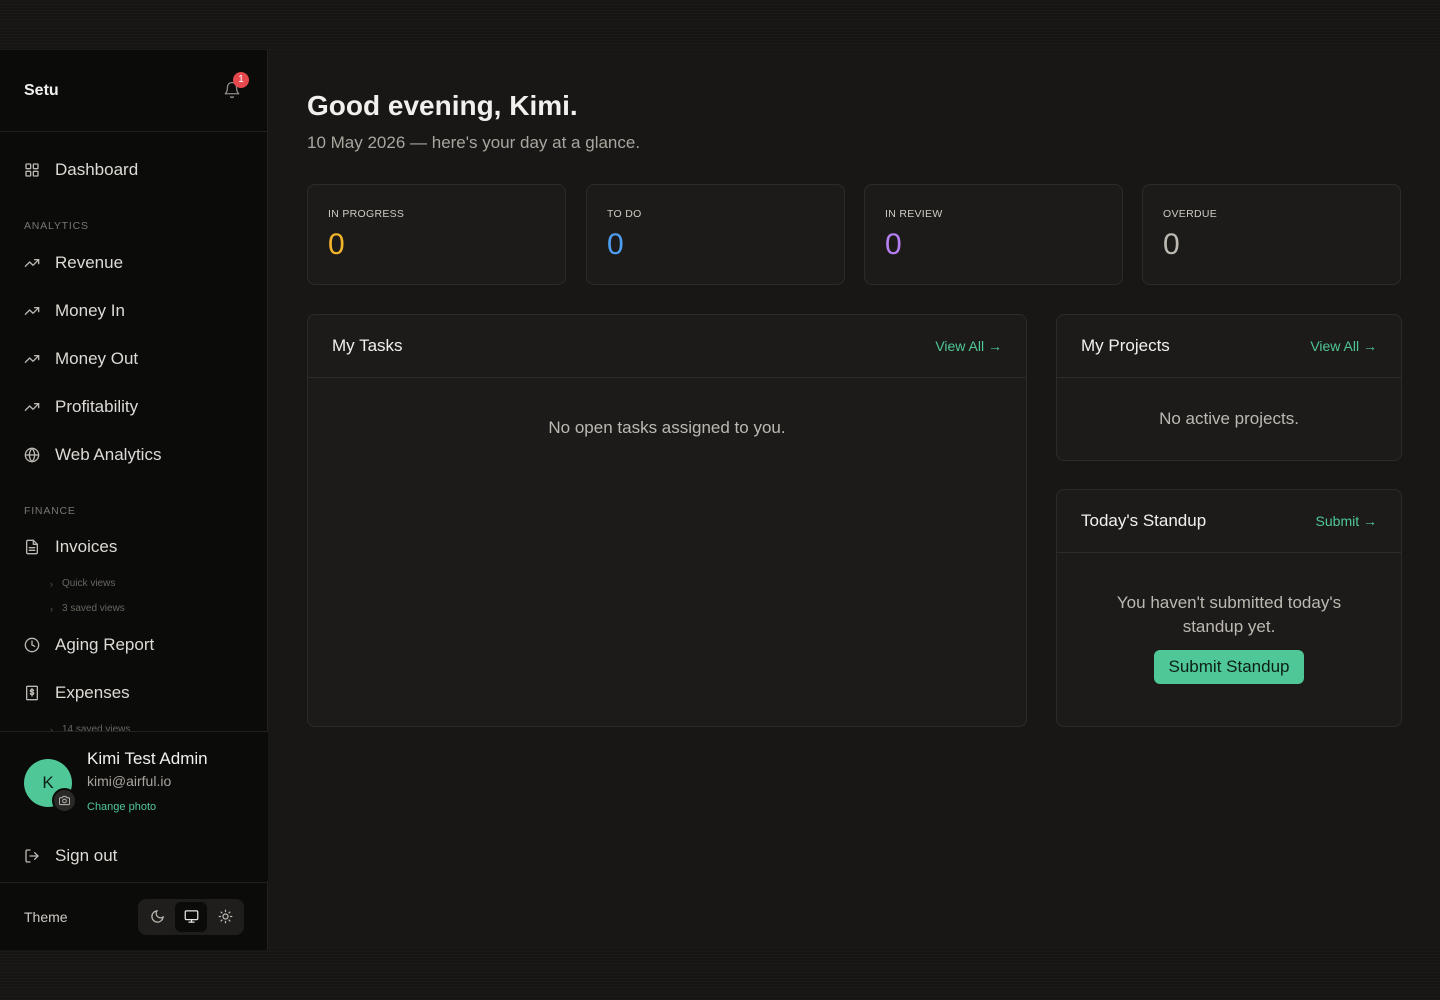  What do you see at coordinates (134, 916) in the screenshot?
I see `theme-switcher-row: Theme` at bounding box center [134, 916].